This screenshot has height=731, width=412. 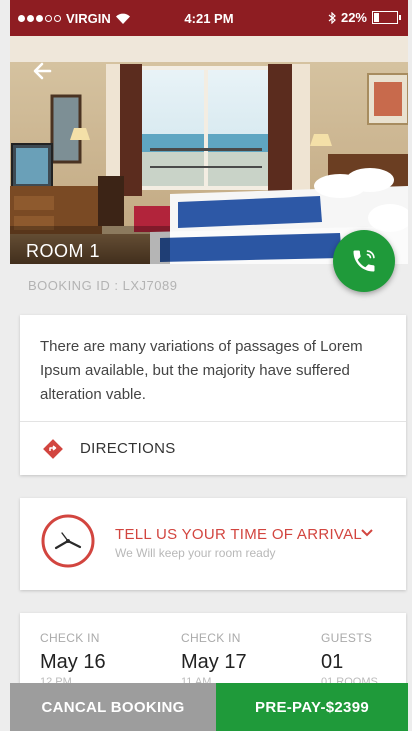 I want to click on check-in-column: CHECK IN May 16 12 PM, so click(x=73, y=659).